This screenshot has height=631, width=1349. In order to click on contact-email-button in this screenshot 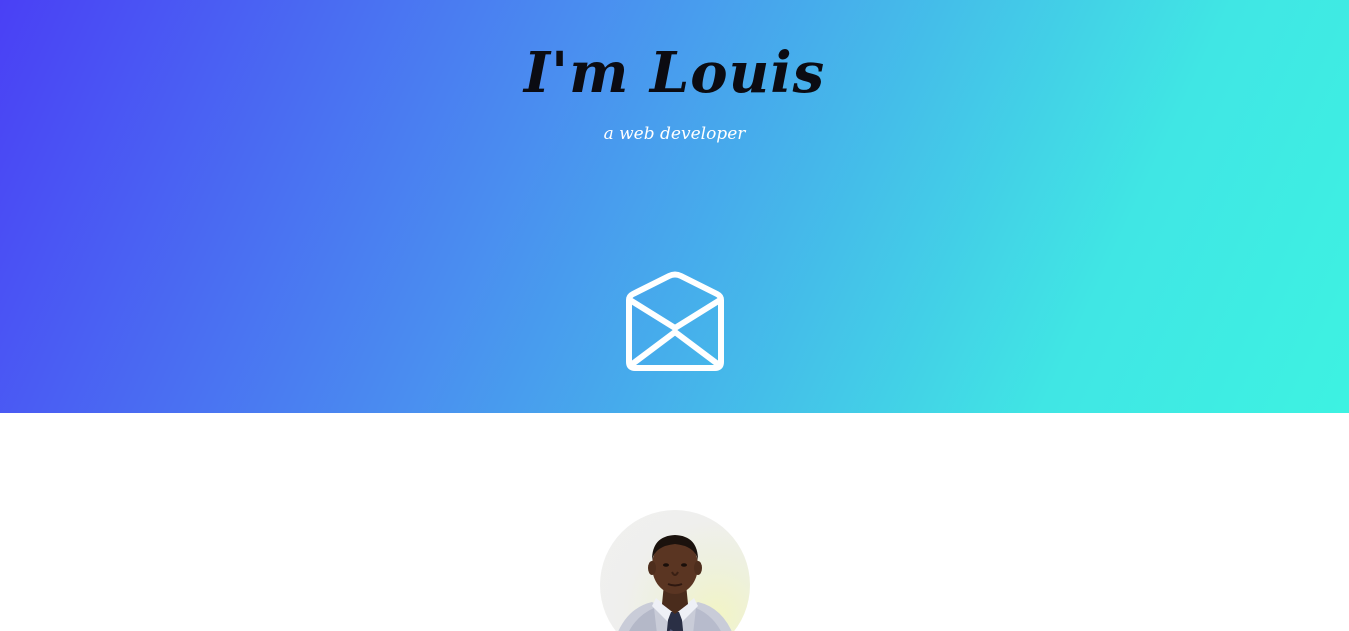, I will do `click(675, 322)`.